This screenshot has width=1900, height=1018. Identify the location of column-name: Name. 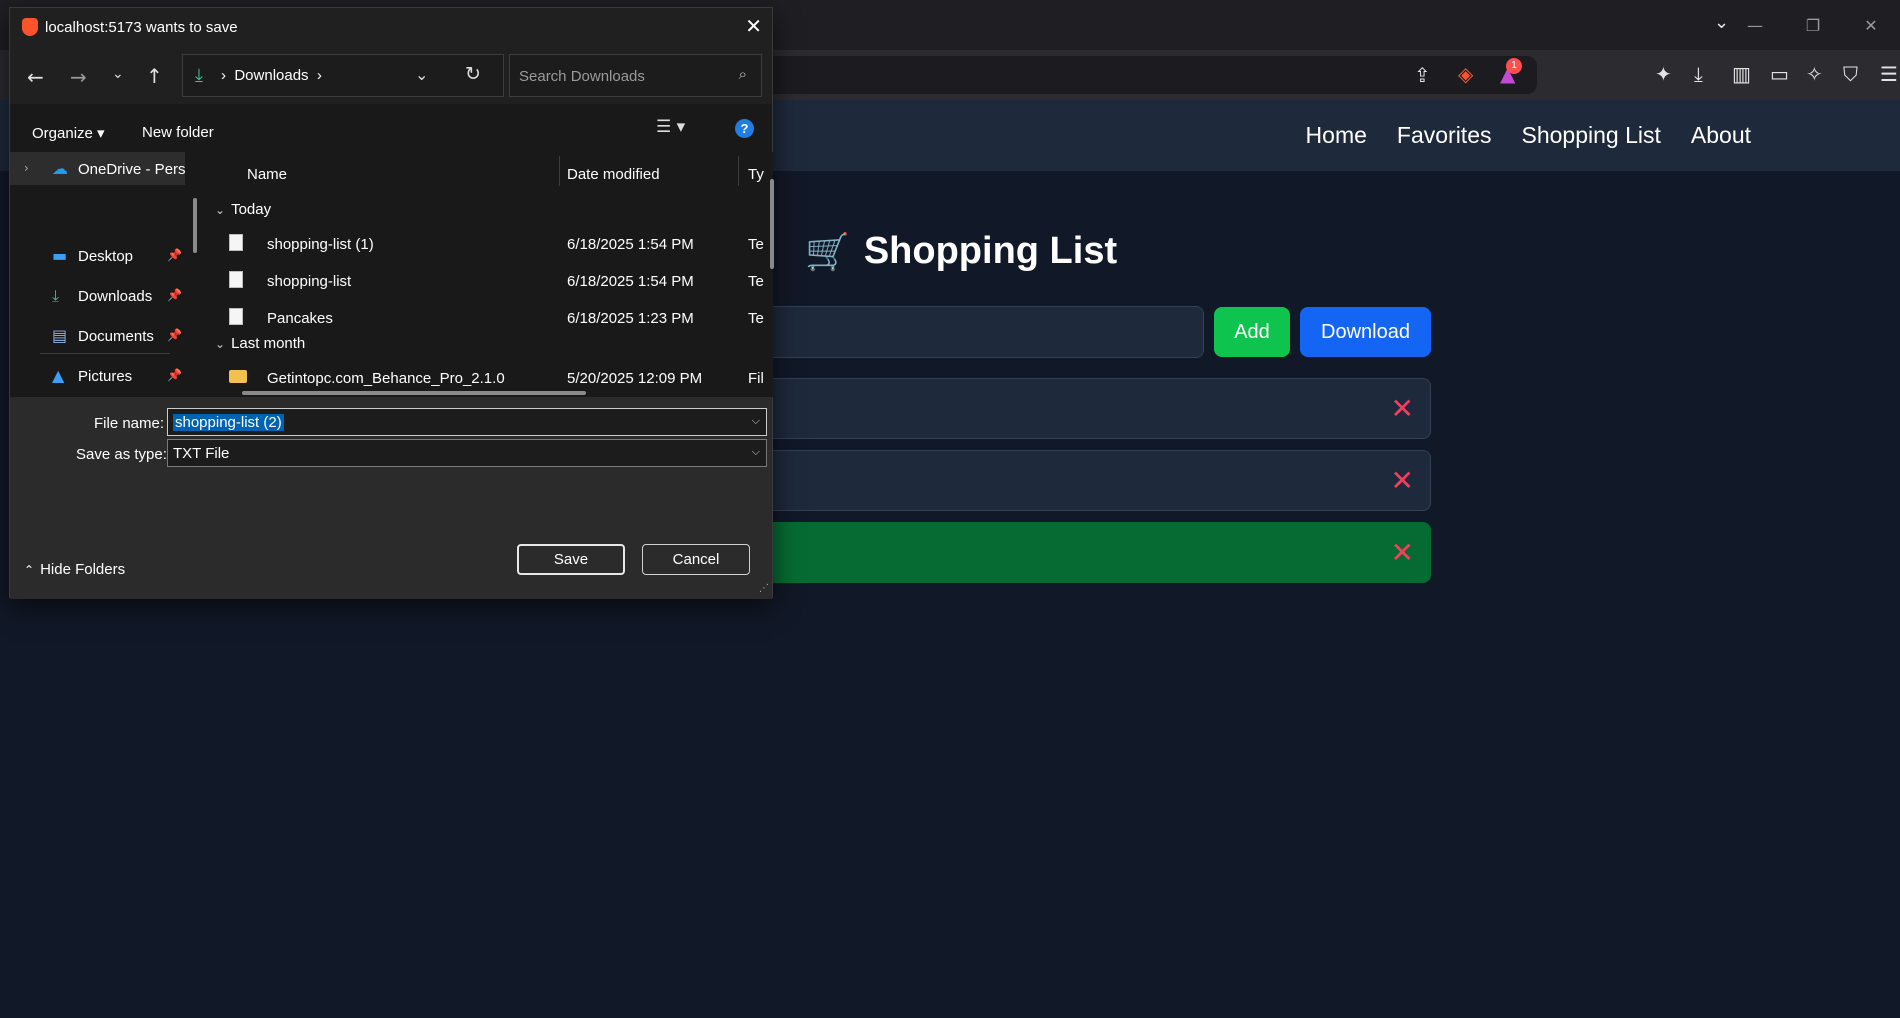
(267, 174).